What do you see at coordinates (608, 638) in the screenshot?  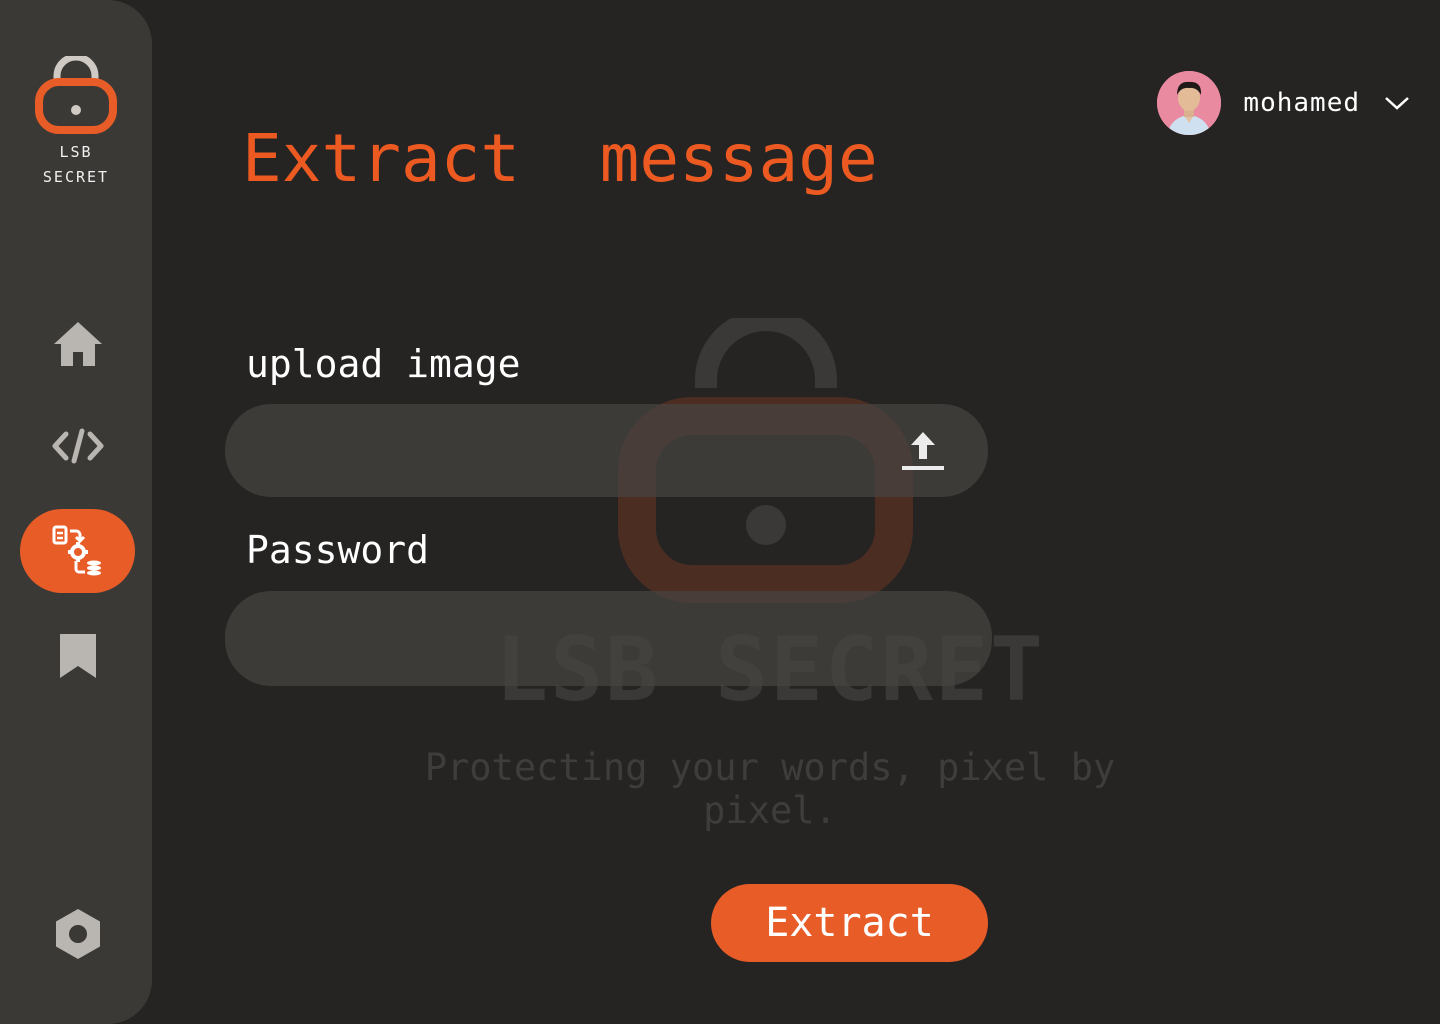 I see `password-field` at bounding box center [608, 638].